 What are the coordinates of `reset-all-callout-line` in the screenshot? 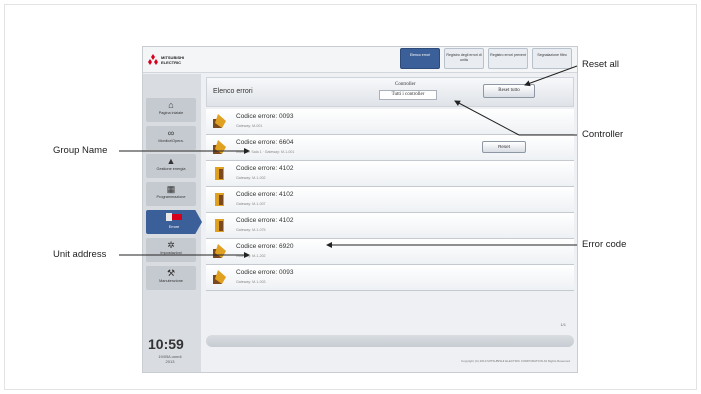 It's located at (551, 76).